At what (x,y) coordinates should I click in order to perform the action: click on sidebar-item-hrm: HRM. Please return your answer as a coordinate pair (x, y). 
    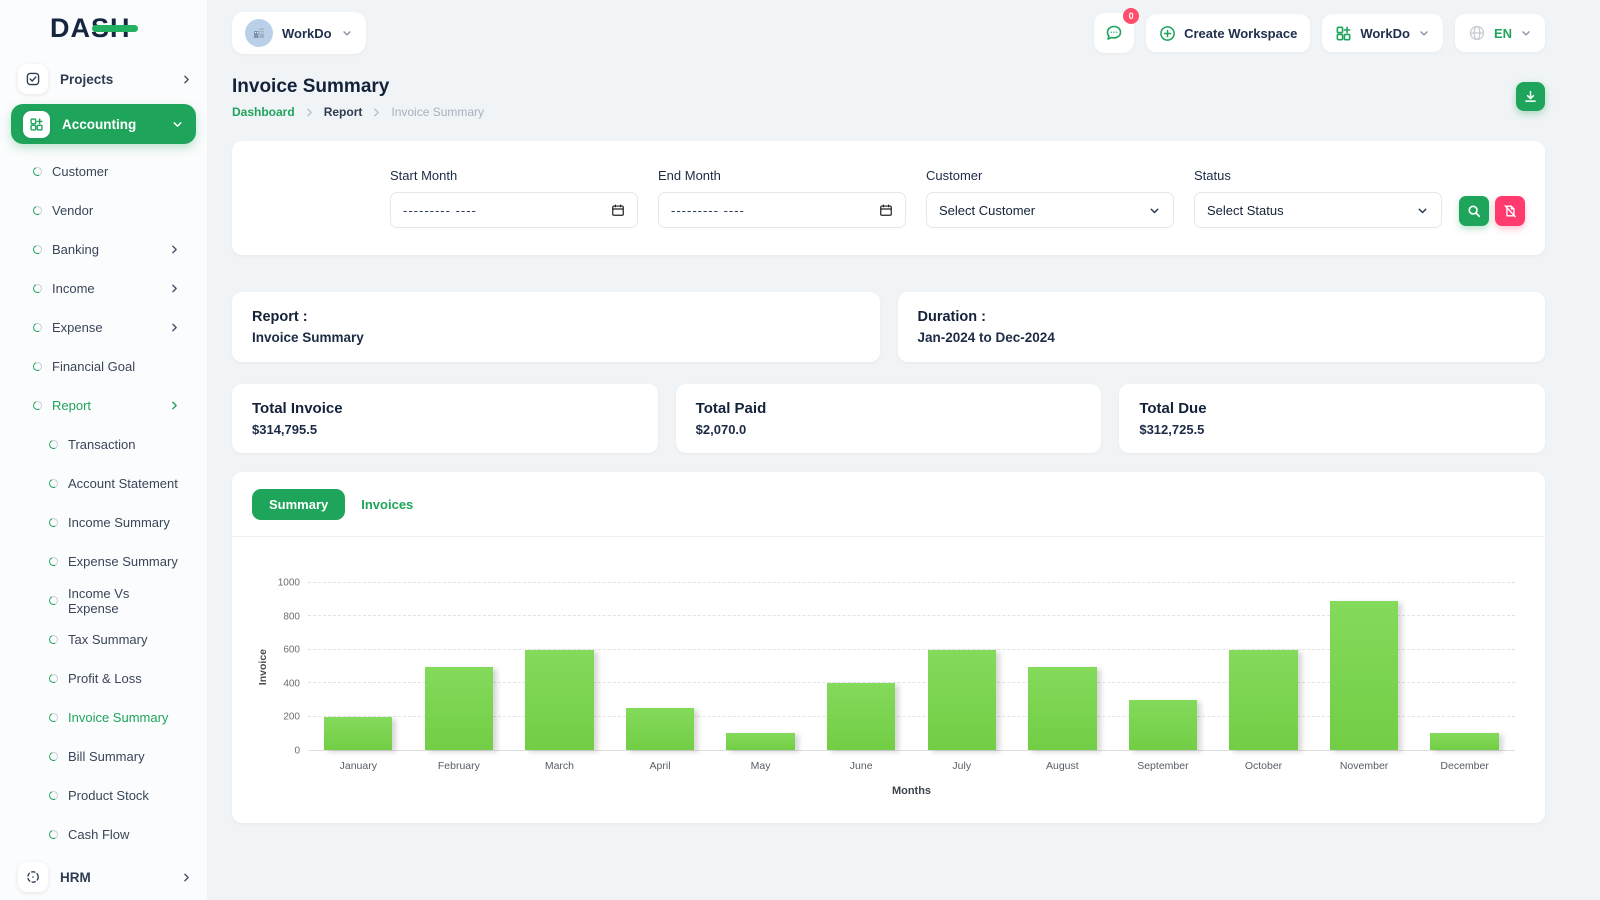
    Looking at the image, I should click on (103, 877).